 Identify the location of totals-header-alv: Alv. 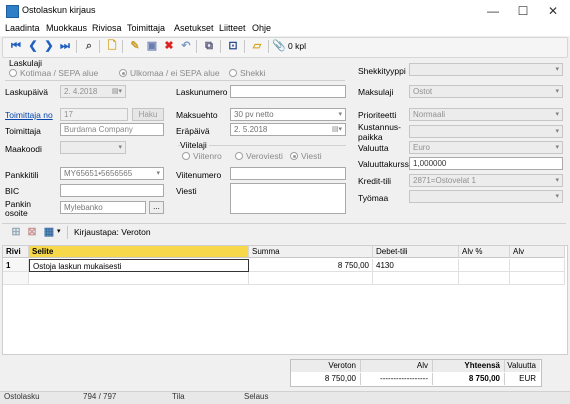
(397, 366).